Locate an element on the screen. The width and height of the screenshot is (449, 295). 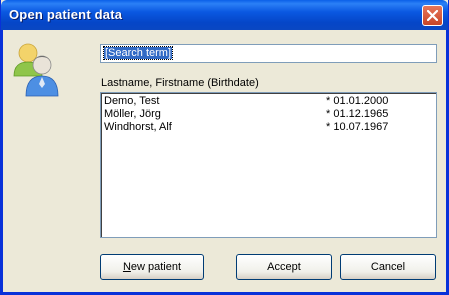
close-icon is located at coordinates (432, 15).